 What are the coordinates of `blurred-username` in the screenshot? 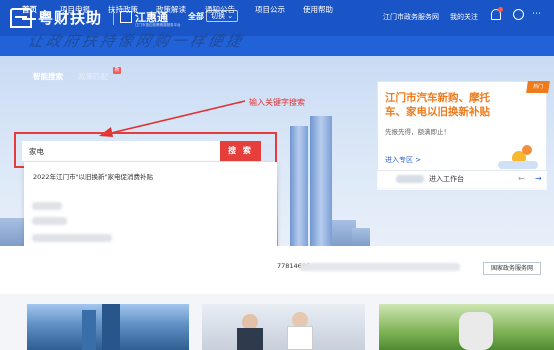 It's located at (410, 179).